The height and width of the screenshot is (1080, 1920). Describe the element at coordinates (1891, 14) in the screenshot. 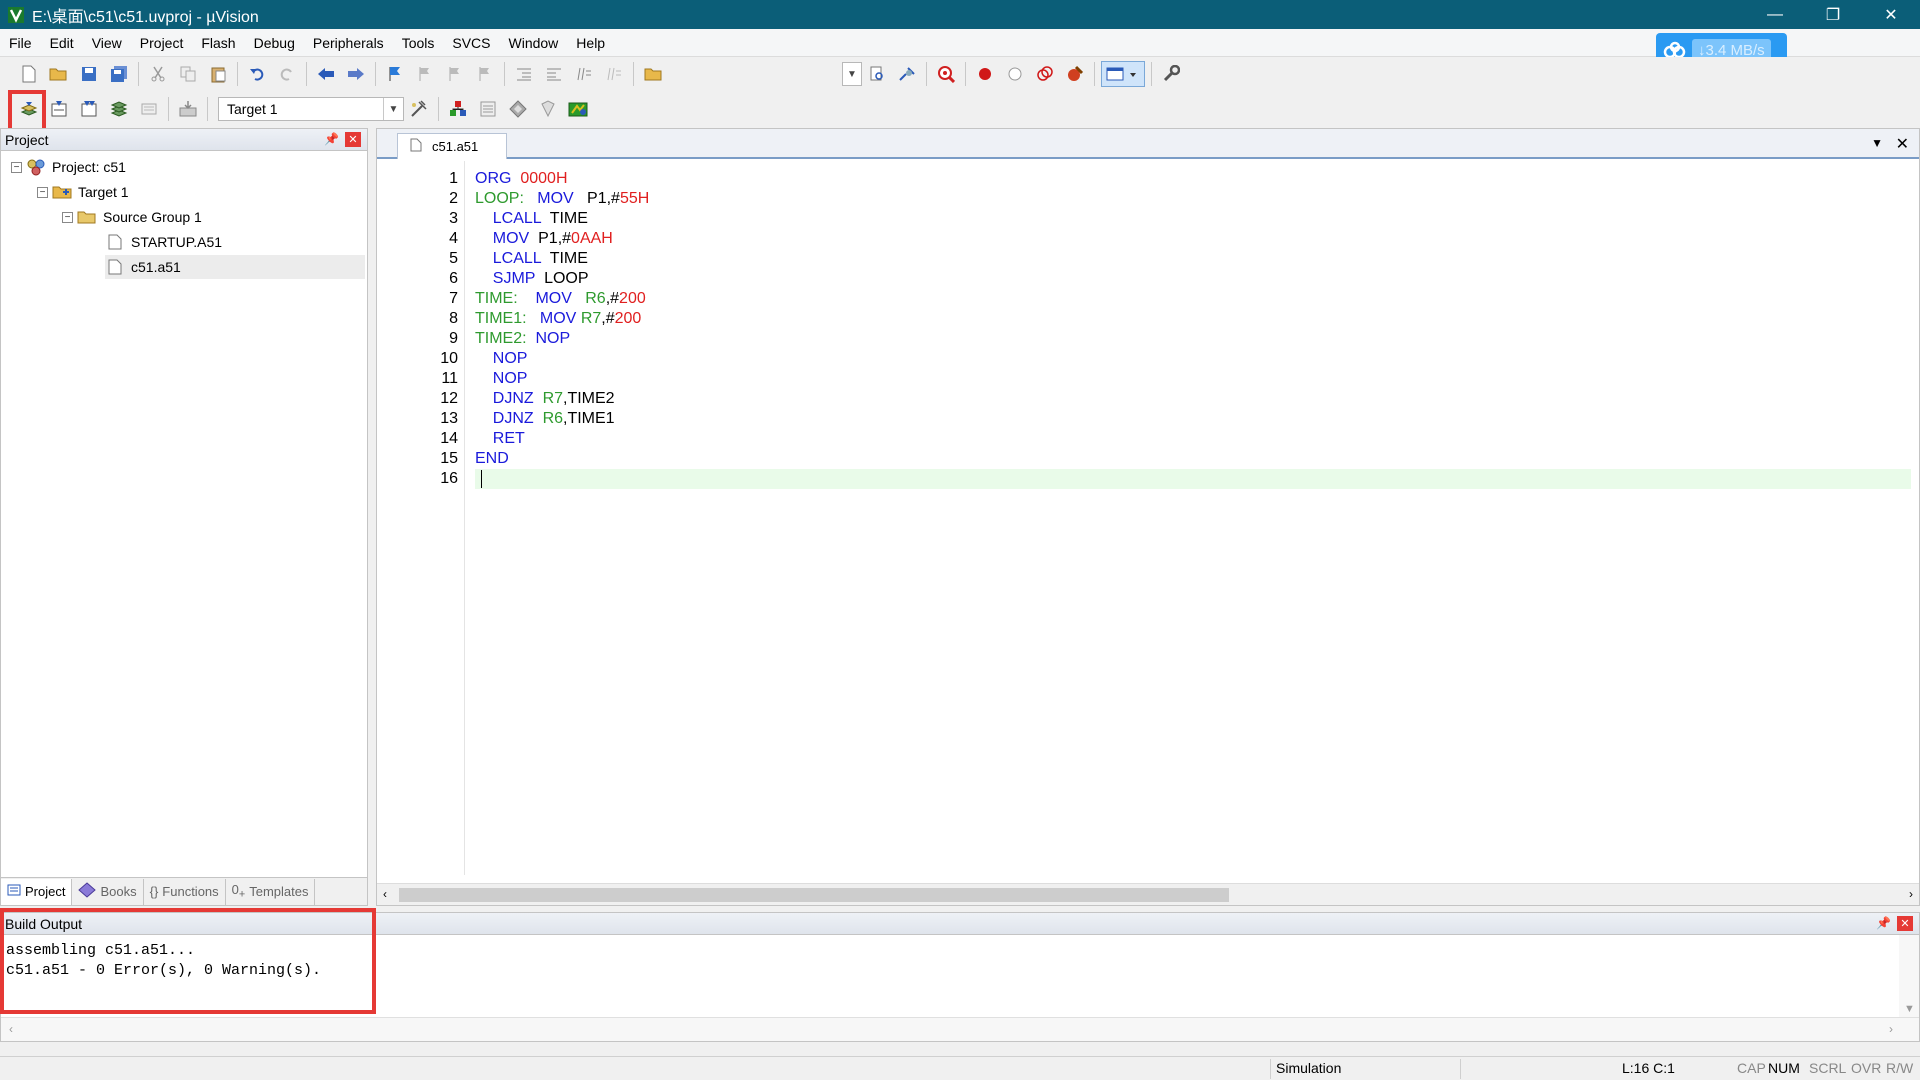

I see `close-button: ✕` at that location.